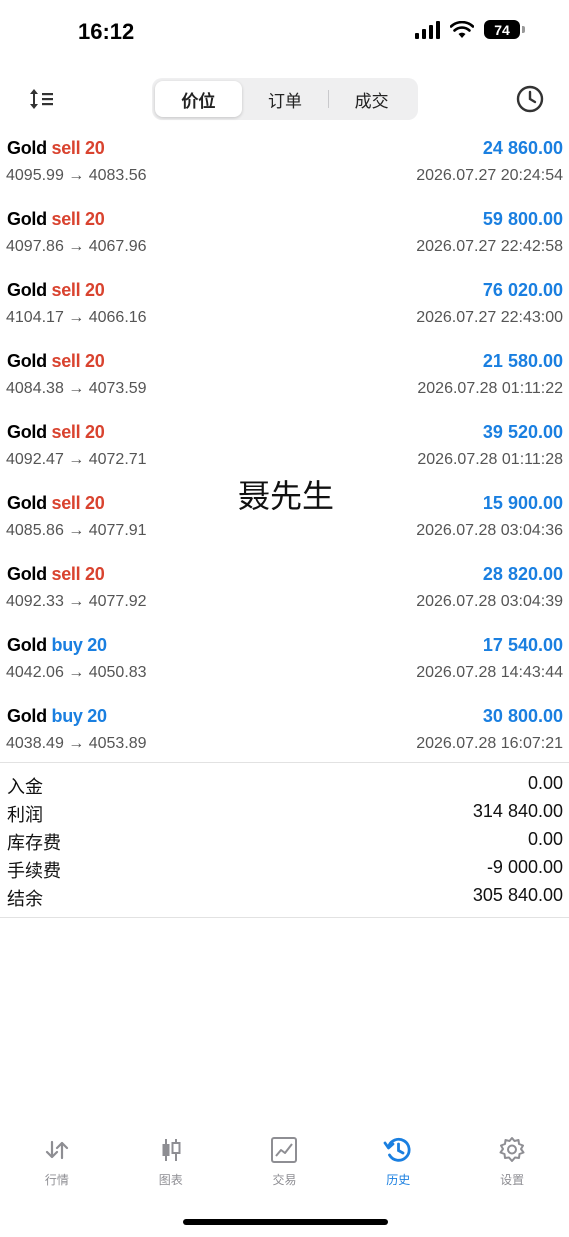 The height and width of the screenshot is (1237, 569). I want to click on trade-datetime: 2026.07.28 14:43:44, so click(489, 672).